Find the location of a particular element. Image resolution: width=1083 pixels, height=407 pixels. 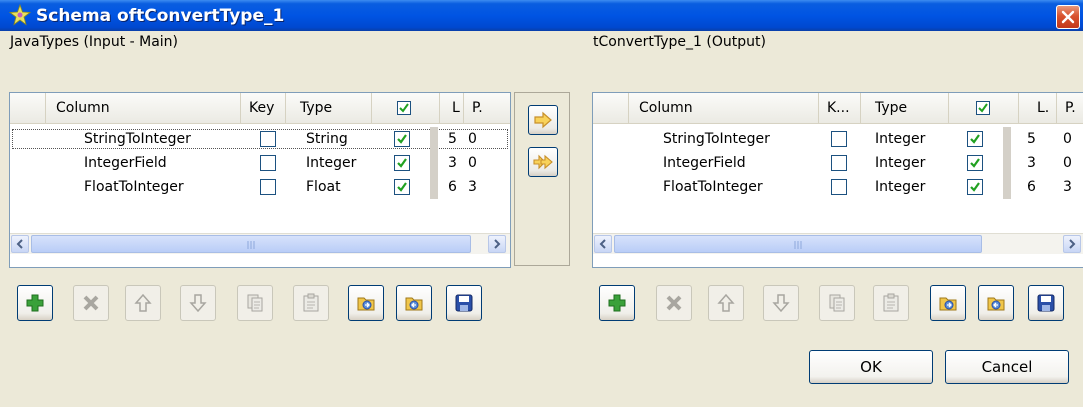

header-length: L. is located at coordinates (1038, 108).